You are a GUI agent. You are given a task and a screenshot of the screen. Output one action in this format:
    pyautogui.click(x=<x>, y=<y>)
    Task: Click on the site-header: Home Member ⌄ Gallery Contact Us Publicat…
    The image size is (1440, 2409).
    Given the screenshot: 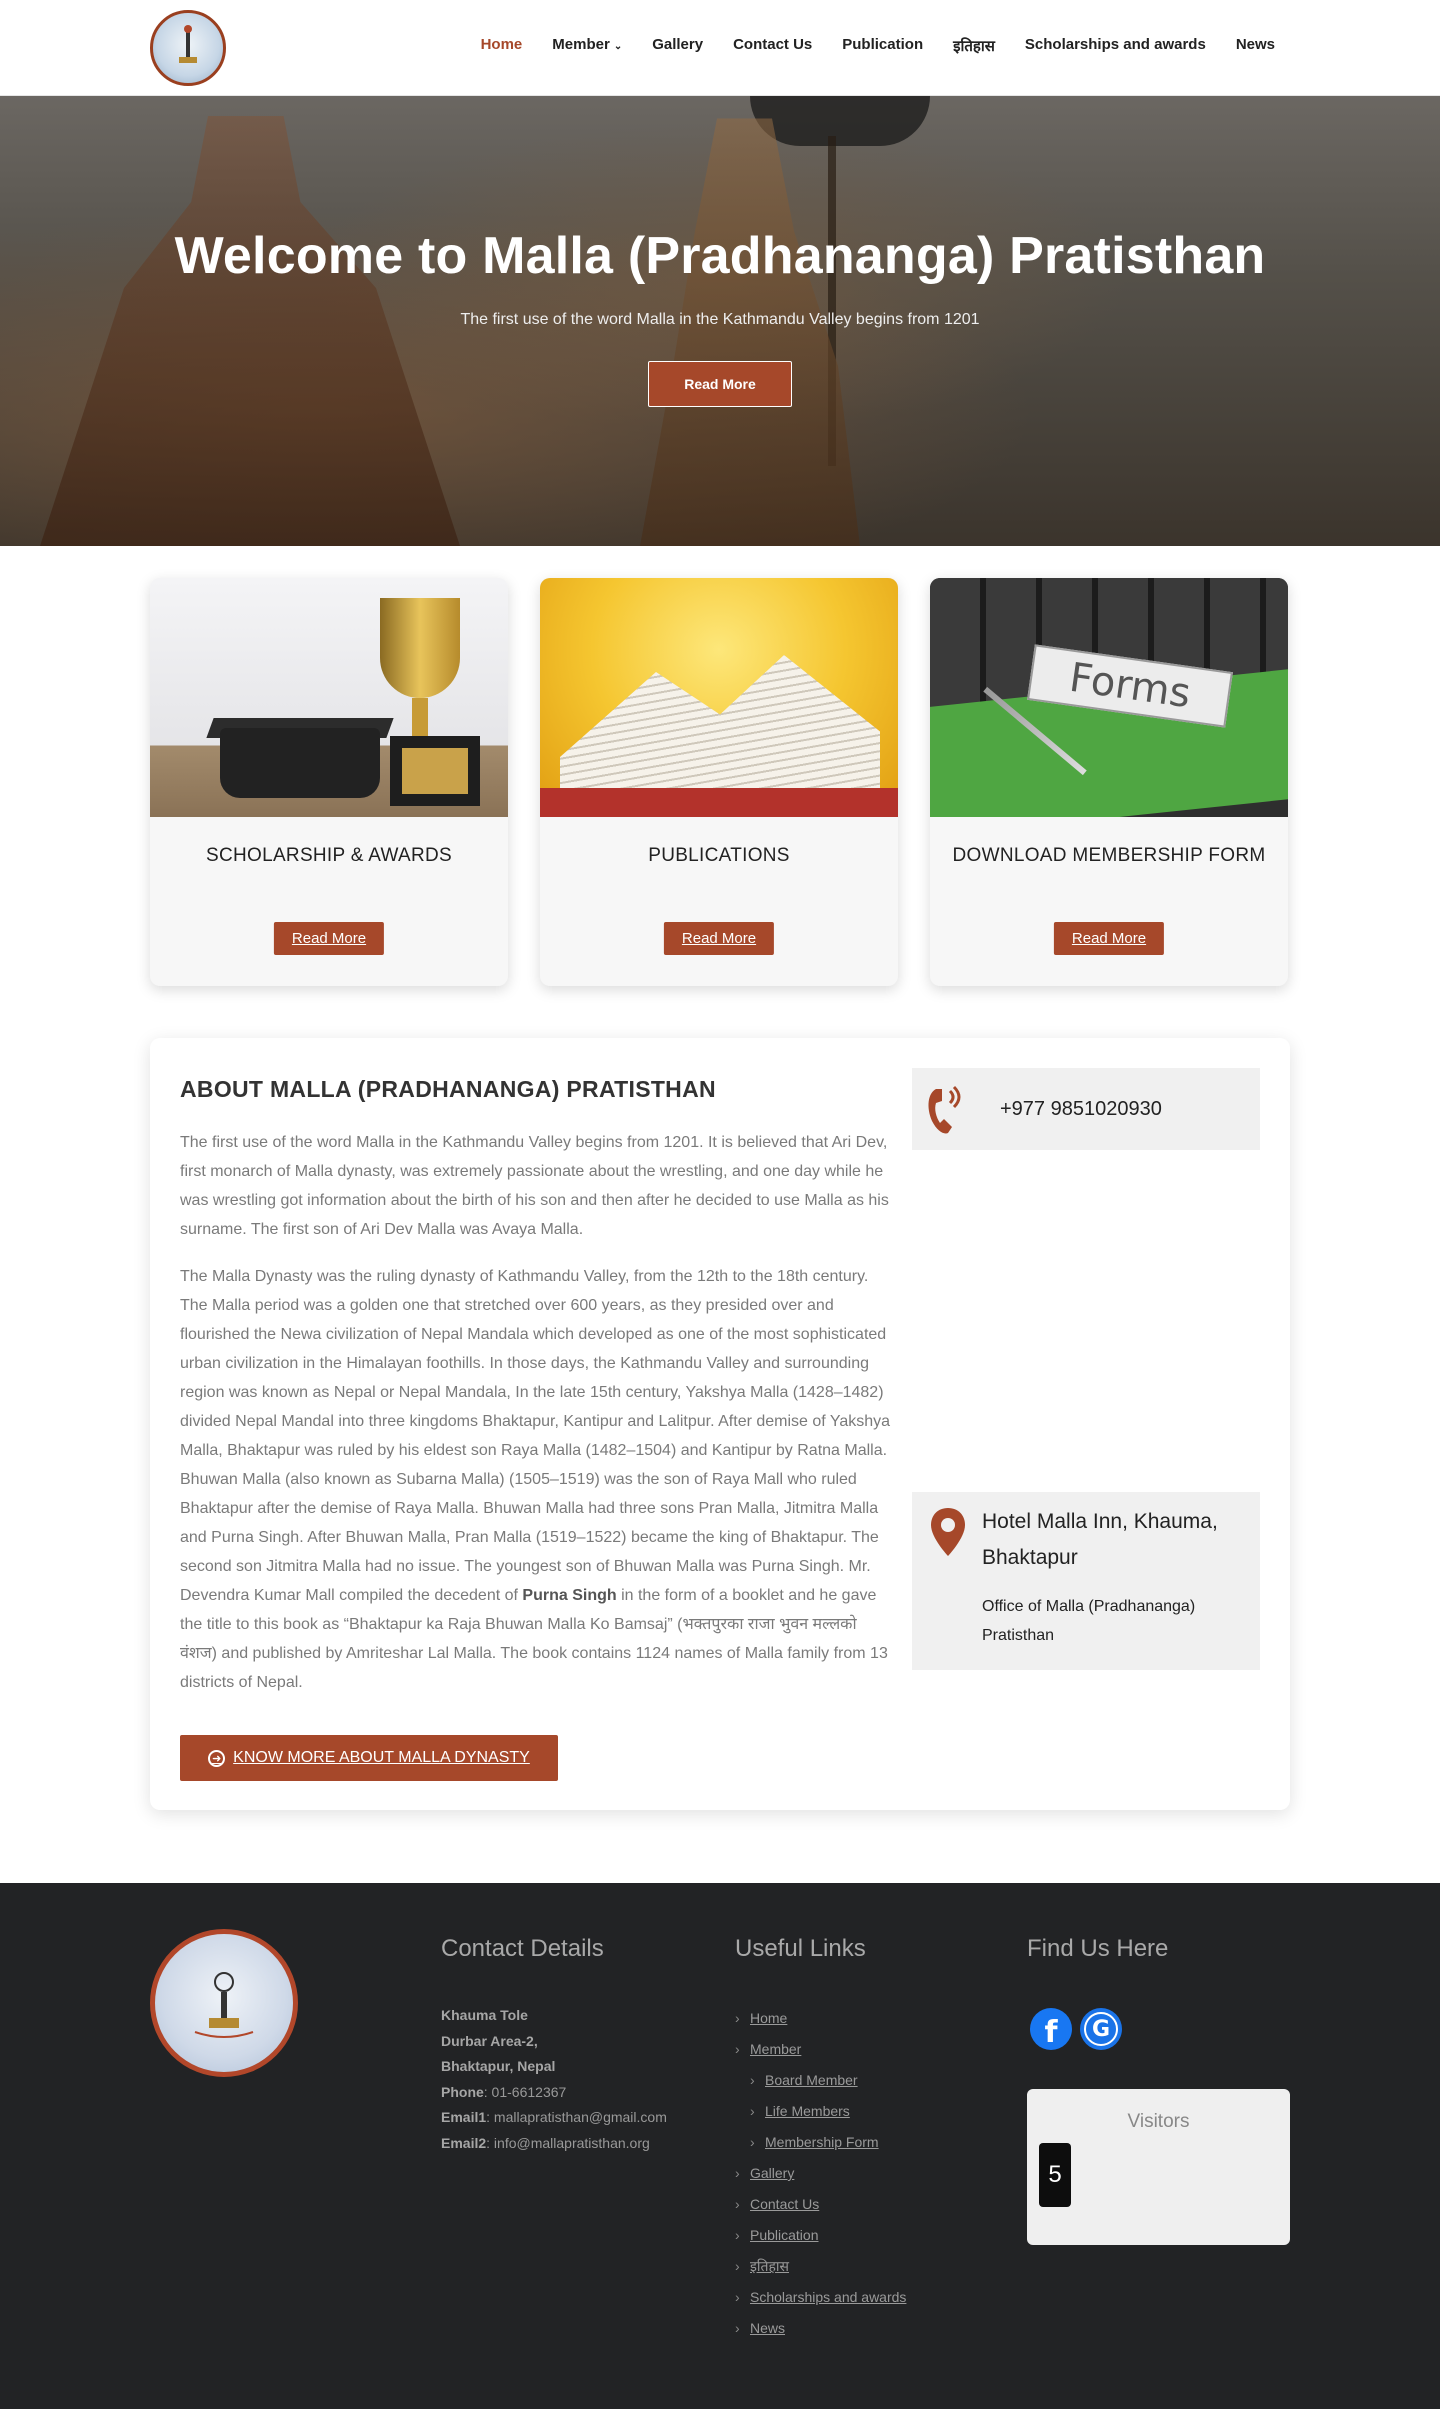 What is the action you would take?
    pyautogui.click(x=720, y=48)
    